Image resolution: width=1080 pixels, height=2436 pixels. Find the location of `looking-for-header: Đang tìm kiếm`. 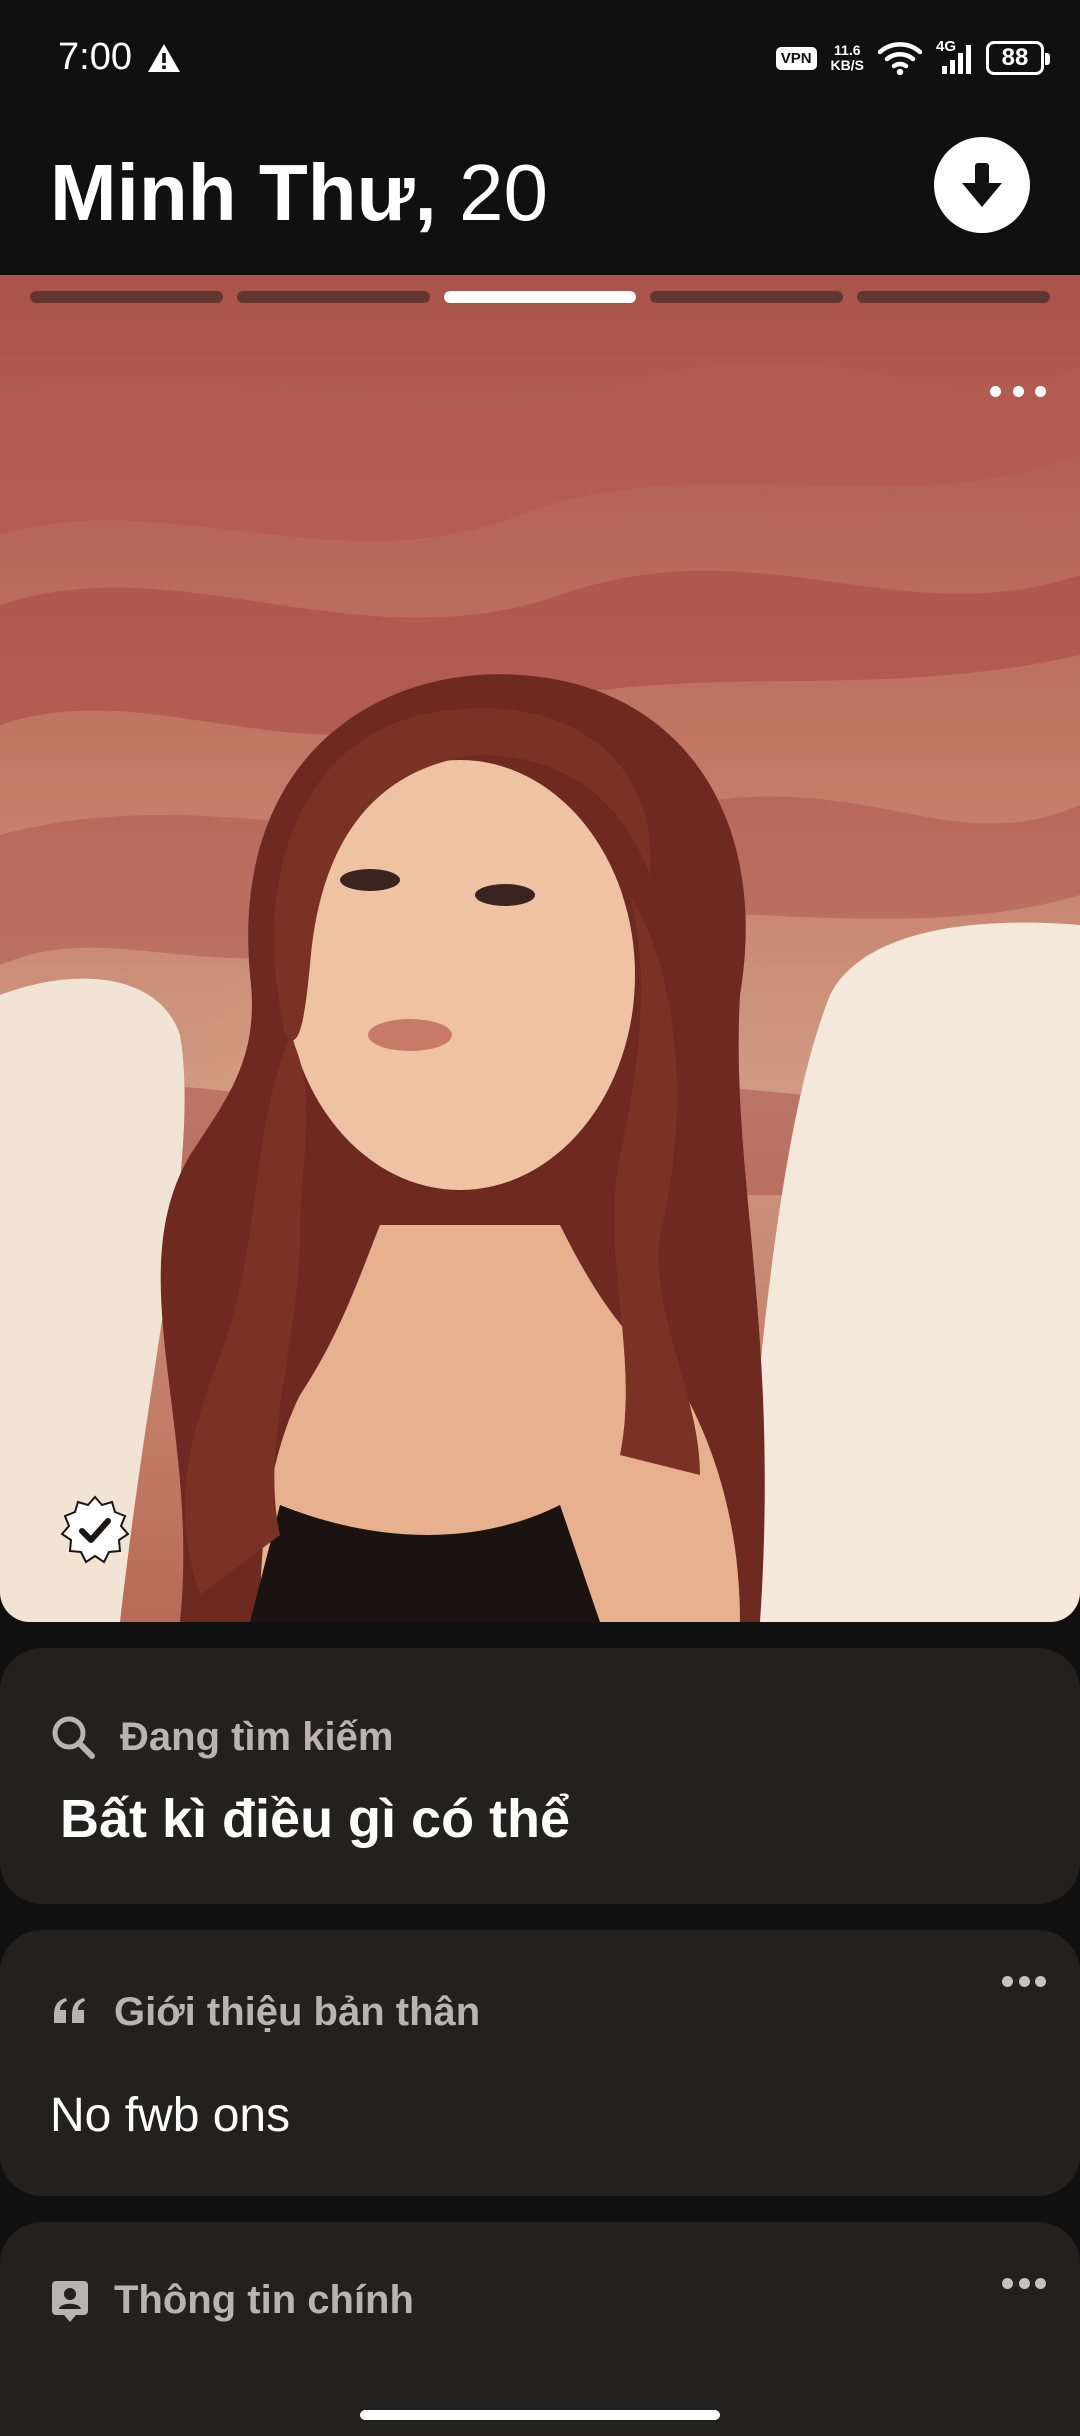

looking-for-header: Đang tìm kiếm is located at coordinates (221, 1737).